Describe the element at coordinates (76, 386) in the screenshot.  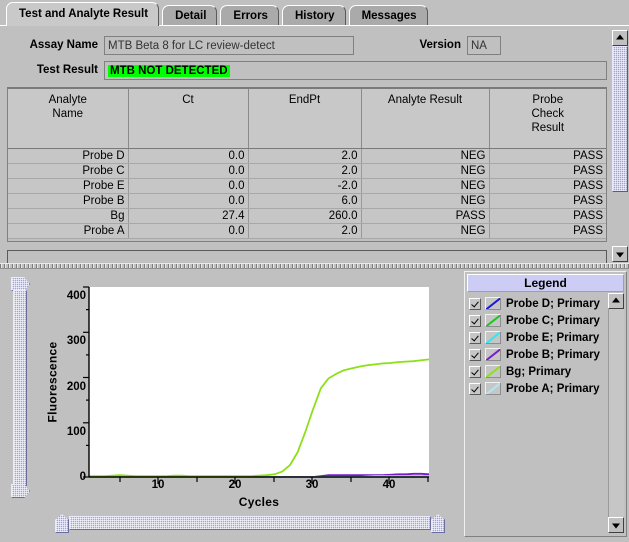
I see `y-tick: 200` at that location.